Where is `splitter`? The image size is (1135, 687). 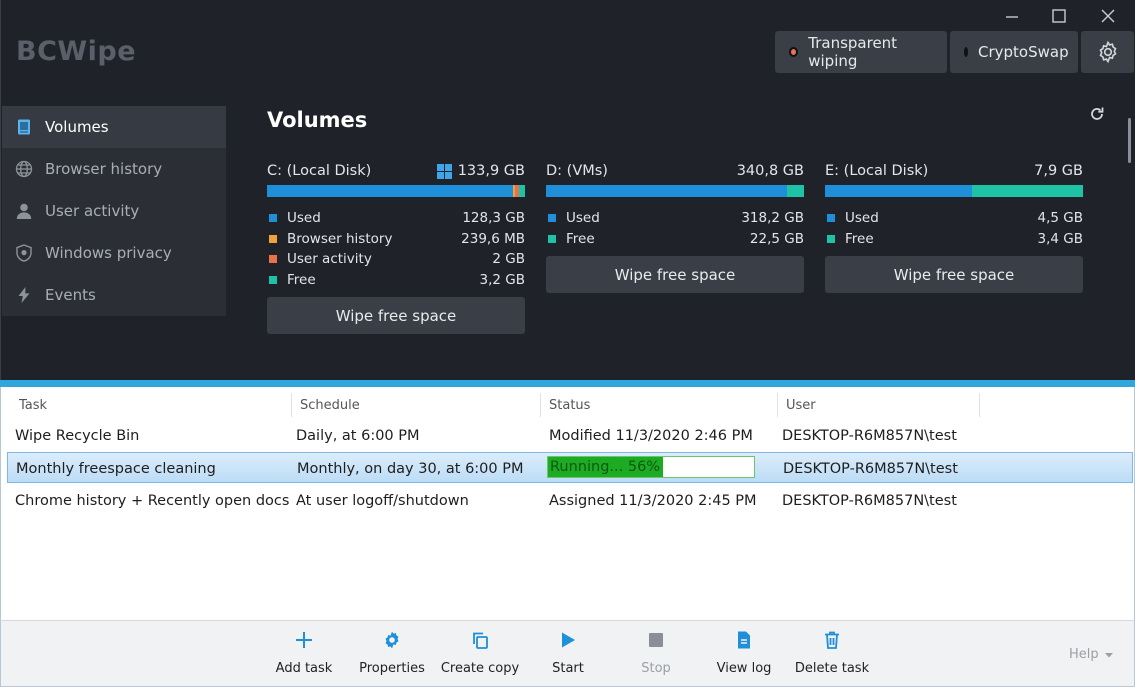 splitter is located at coordinates (567, 383).